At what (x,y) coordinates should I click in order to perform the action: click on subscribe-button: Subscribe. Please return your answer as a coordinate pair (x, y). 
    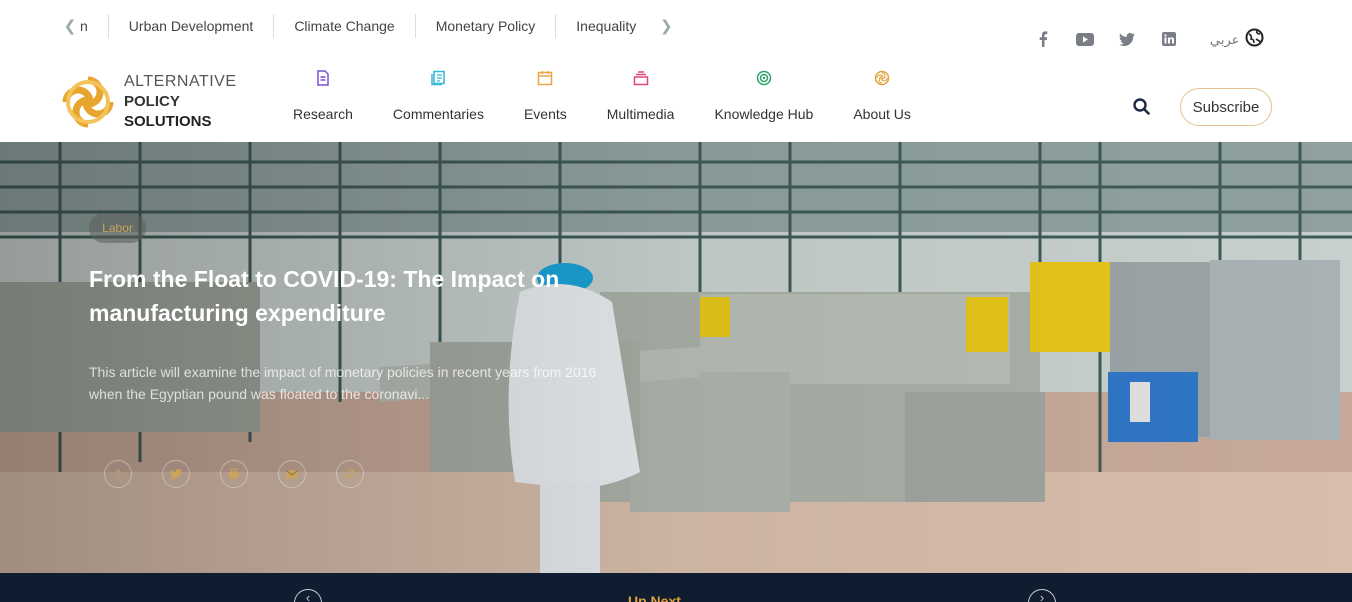
    Looking at the image, I should click on (1226, 107).